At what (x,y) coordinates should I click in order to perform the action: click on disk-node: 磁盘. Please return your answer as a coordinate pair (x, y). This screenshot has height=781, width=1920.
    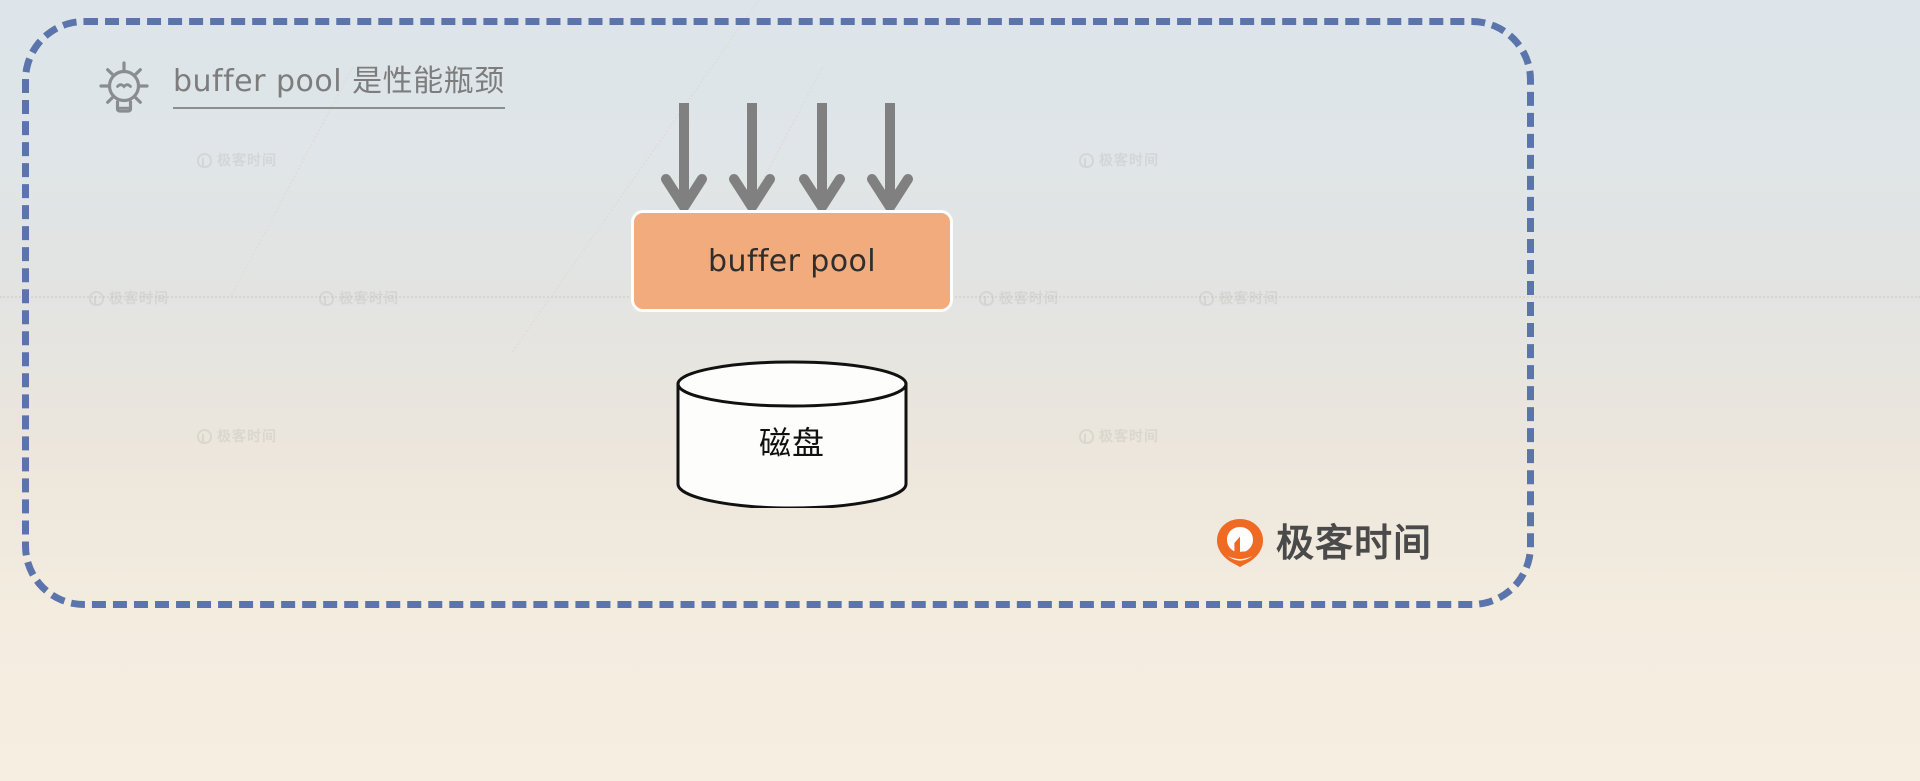
    Looking at the image, I should click on (792, 434).